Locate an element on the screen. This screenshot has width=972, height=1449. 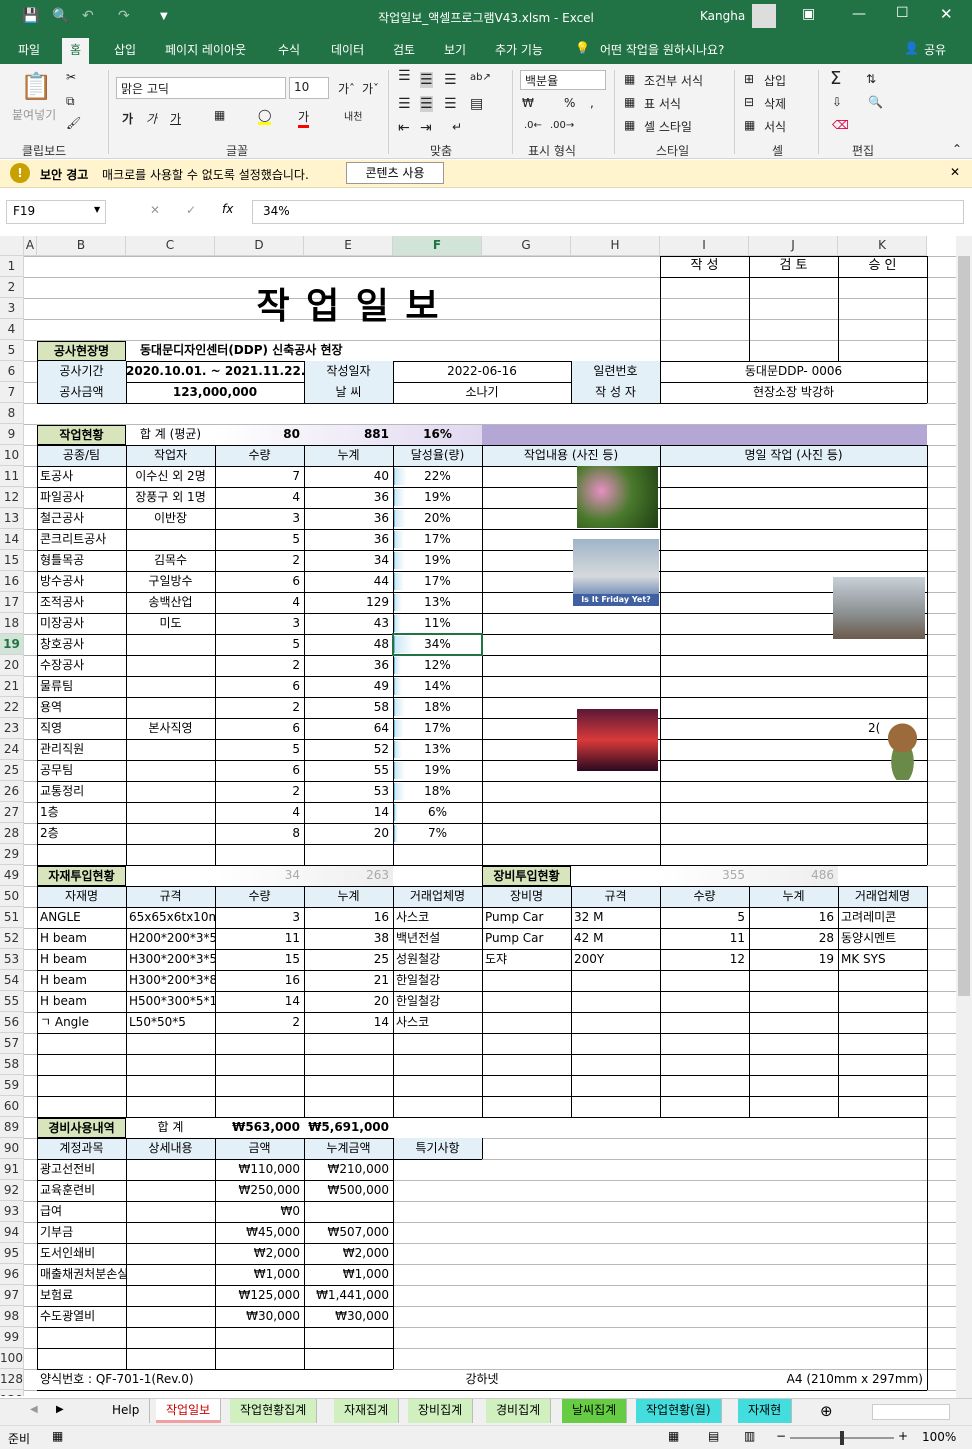
work-trade: 직영 is located at coordinates (81, 728).